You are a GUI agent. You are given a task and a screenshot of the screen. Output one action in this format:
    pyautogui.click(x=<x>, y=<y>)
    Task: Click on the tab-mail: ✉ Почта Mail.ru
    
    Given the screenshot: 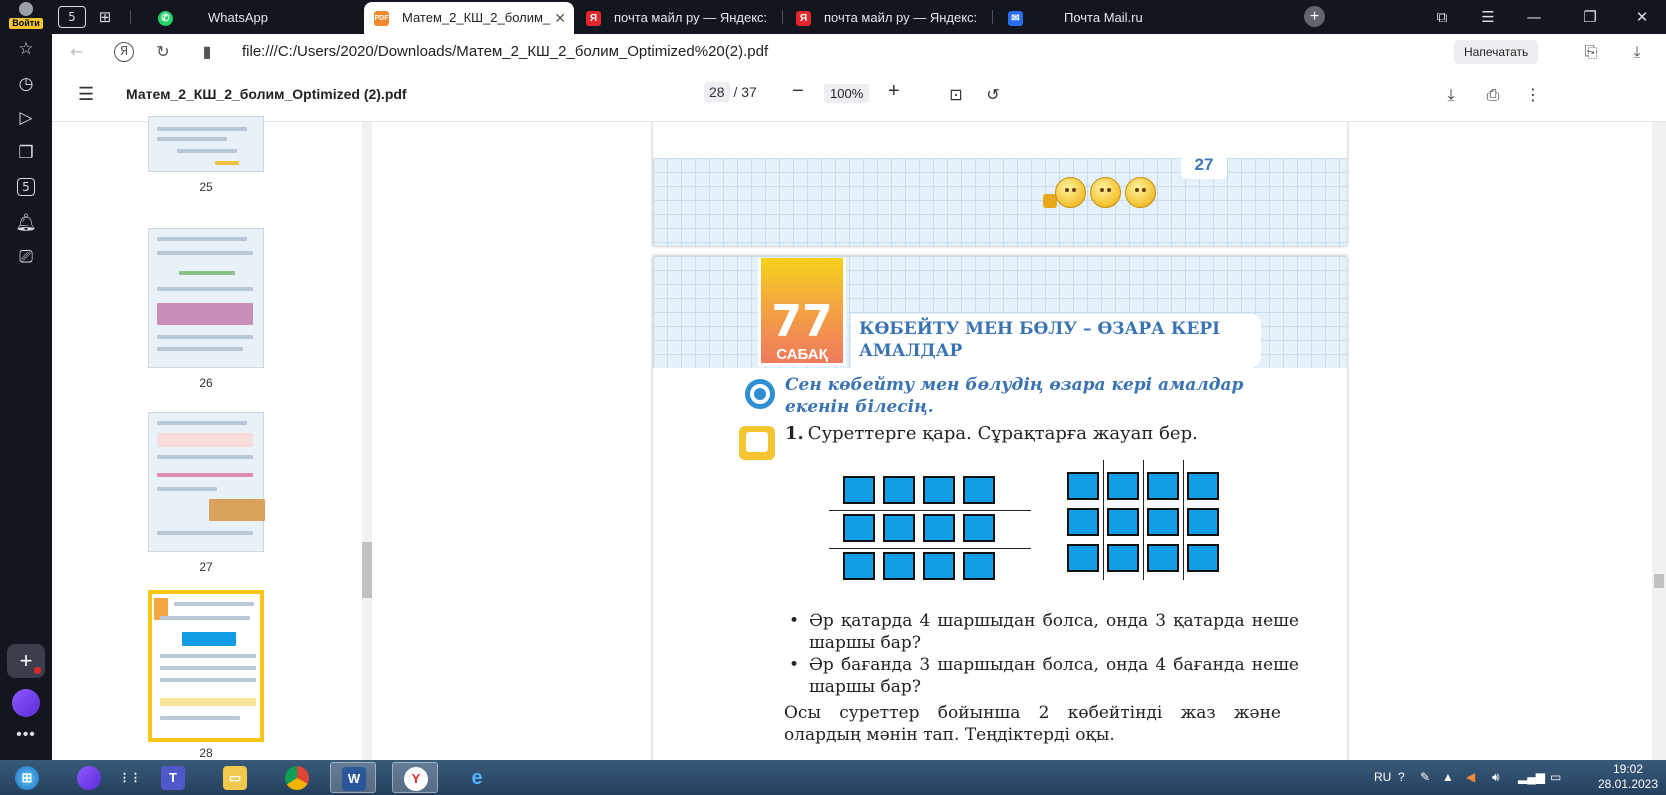 What is the action you would take?
    pyautogui.click(x=1098, y=18)
    